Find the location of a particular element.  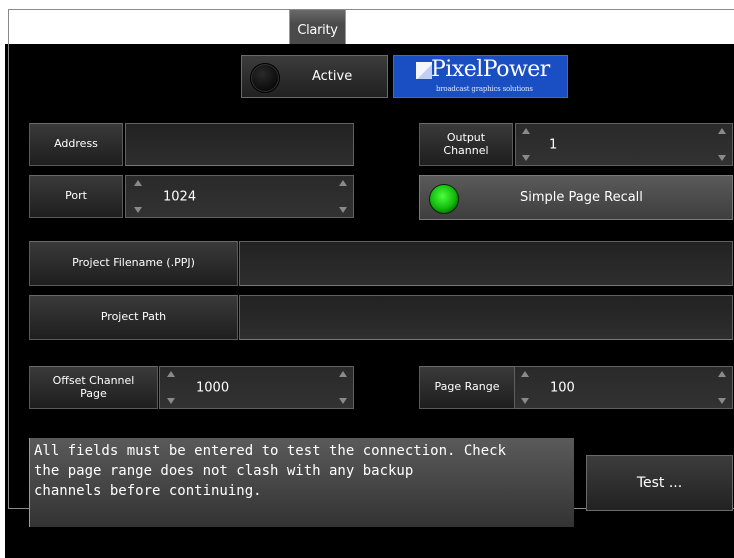

port-label: Port is located at coordinates (76, 196).